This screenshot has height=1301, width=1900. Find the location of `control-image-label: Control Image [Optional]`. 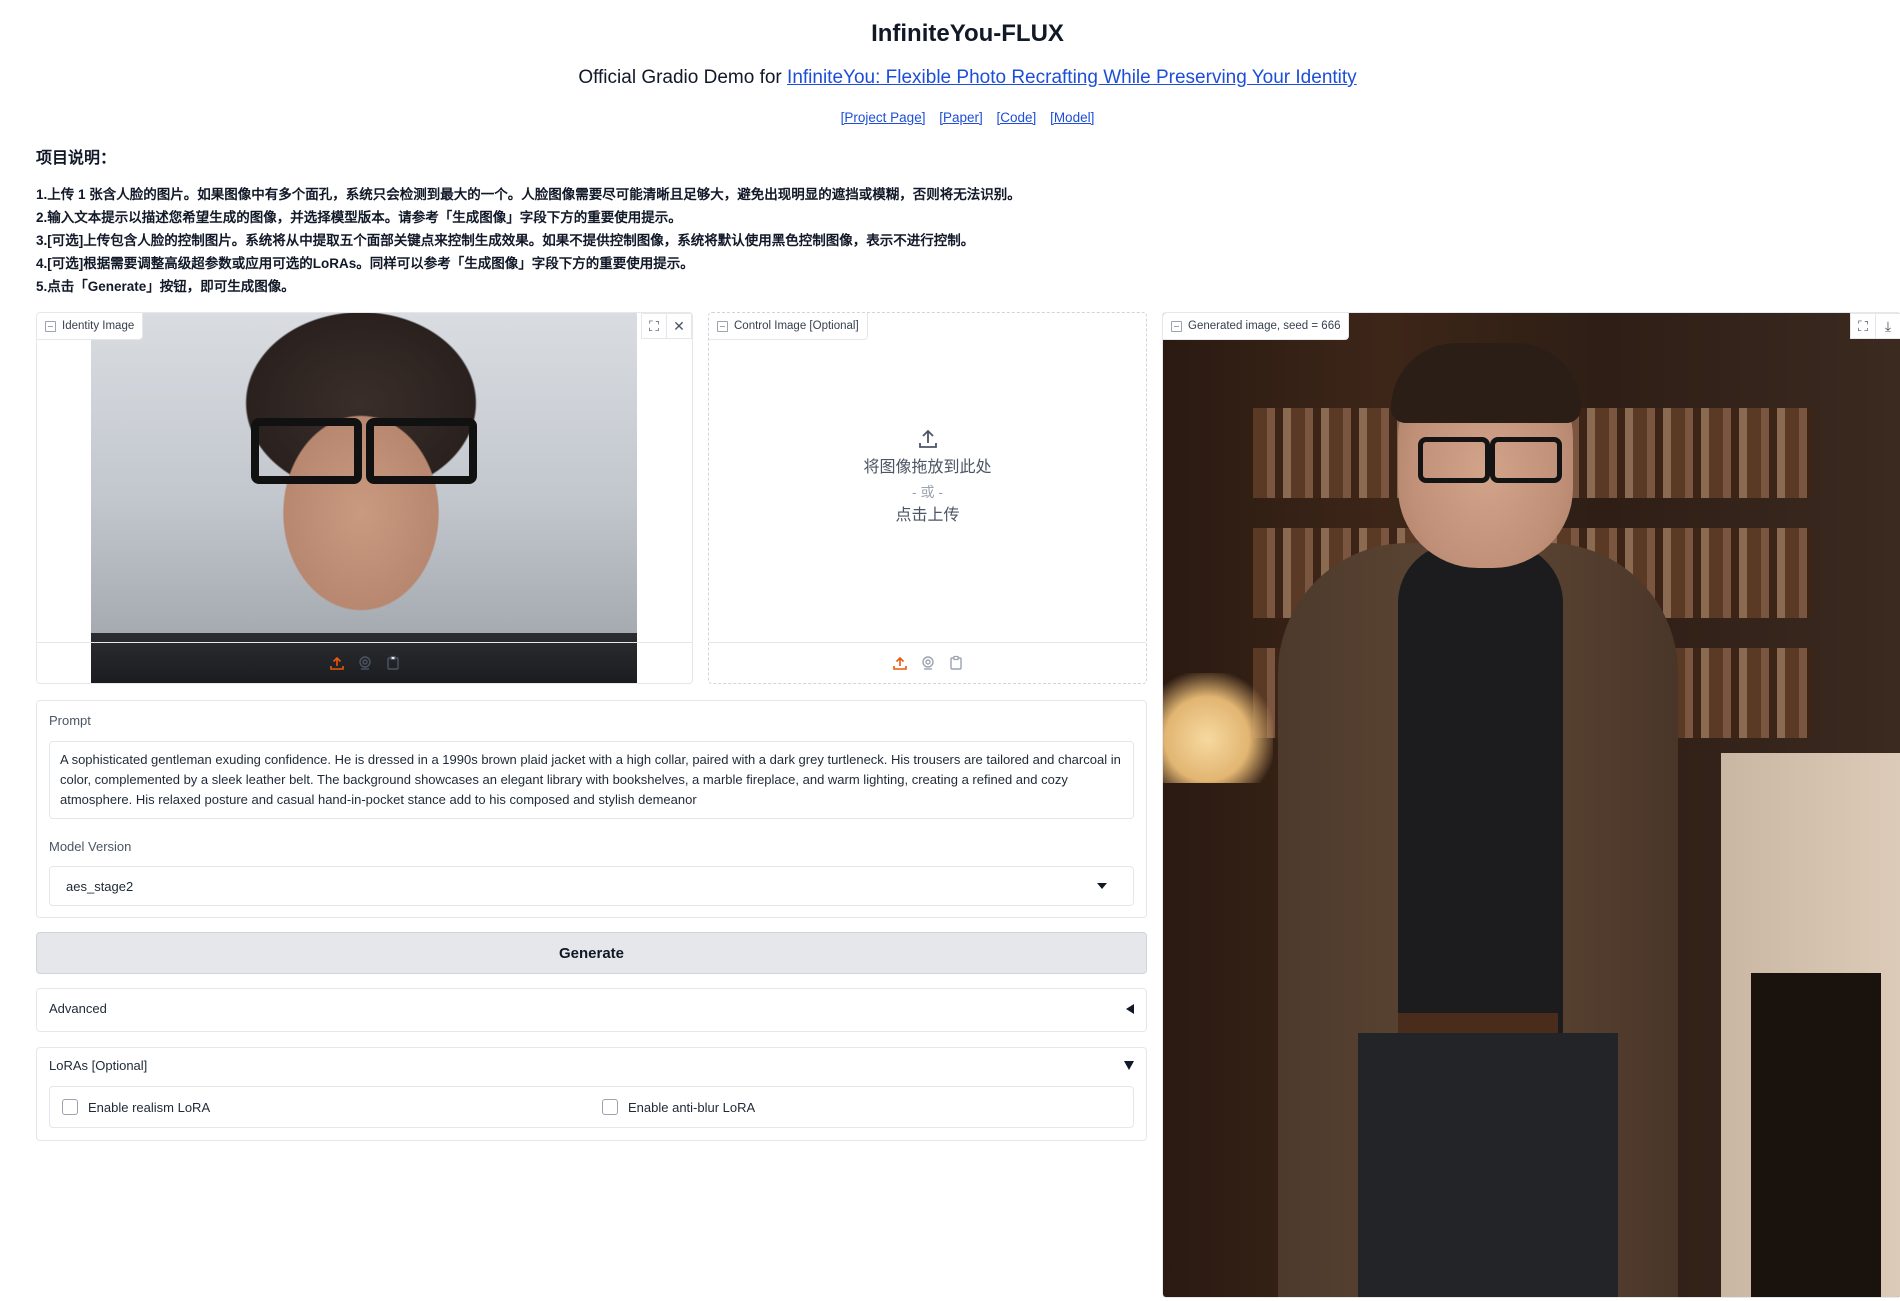

control-image-label: Control Image [Optional] is located at coordinates (788, 326).